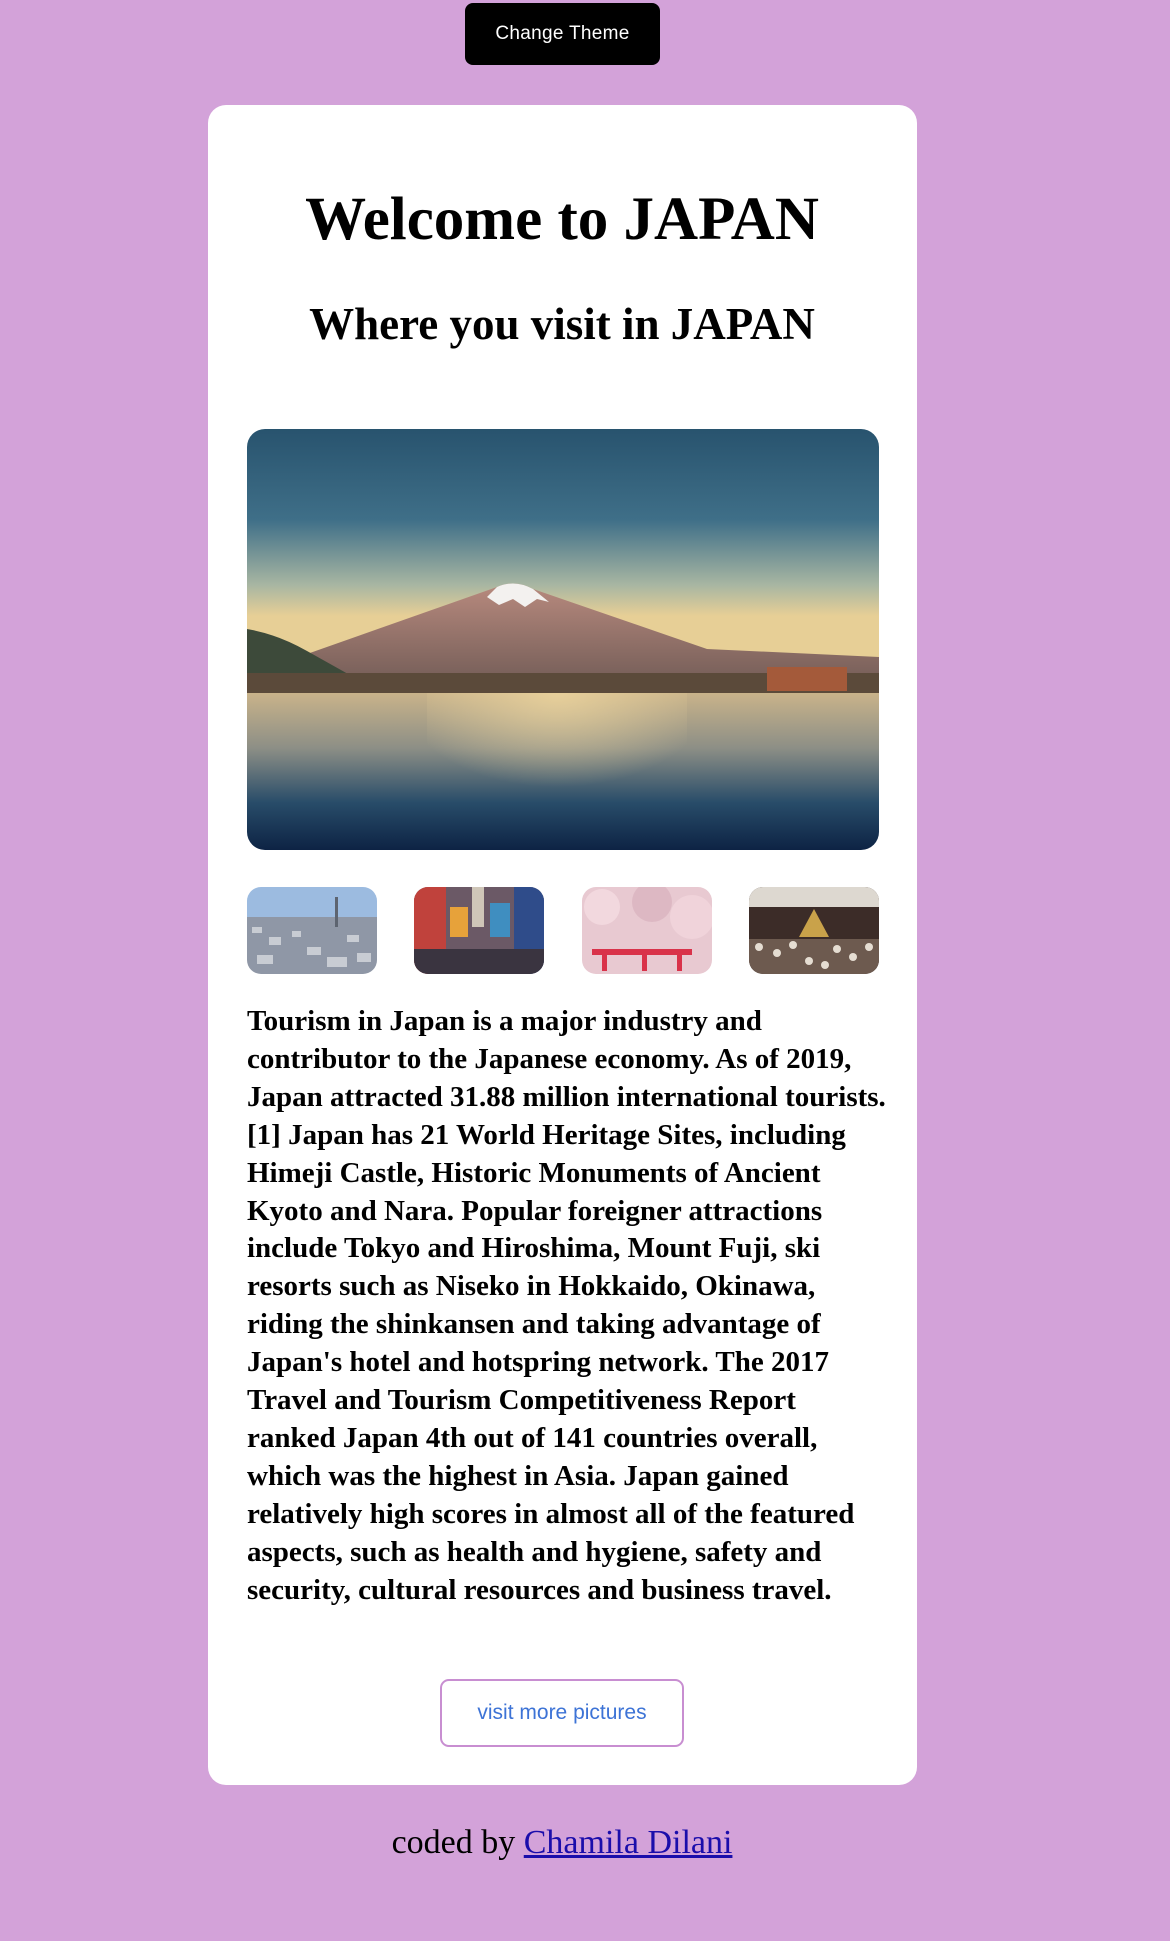  I want to click on footer-prefix: coded by, so click(453, 1842).